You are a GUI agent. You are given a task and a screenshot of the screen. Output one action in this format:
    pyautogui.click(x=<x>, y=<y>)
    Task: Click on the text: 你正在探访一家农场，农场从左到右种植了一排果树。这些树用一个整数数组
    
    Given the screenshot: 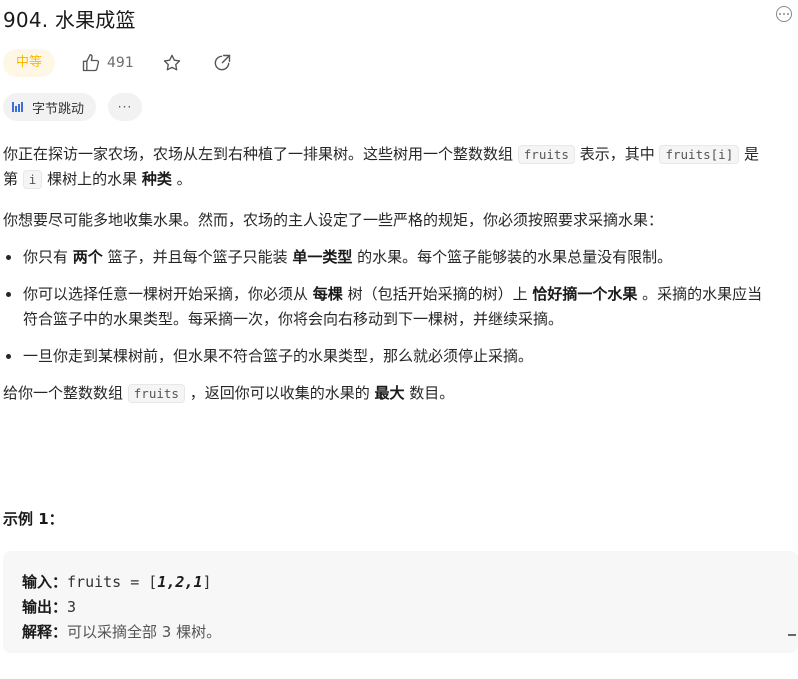 What is the action you would take?
    pyautogui.click(x=260, y=154)
    